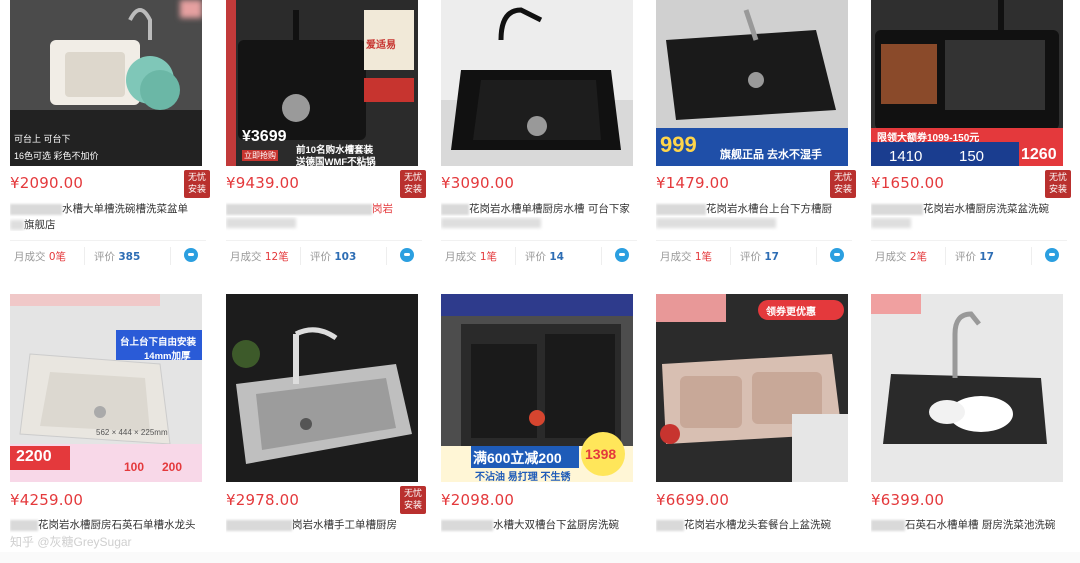  Describe the element at coordinates (172, 467) in the screenshot. I see `overlay-text: 200` at that location.